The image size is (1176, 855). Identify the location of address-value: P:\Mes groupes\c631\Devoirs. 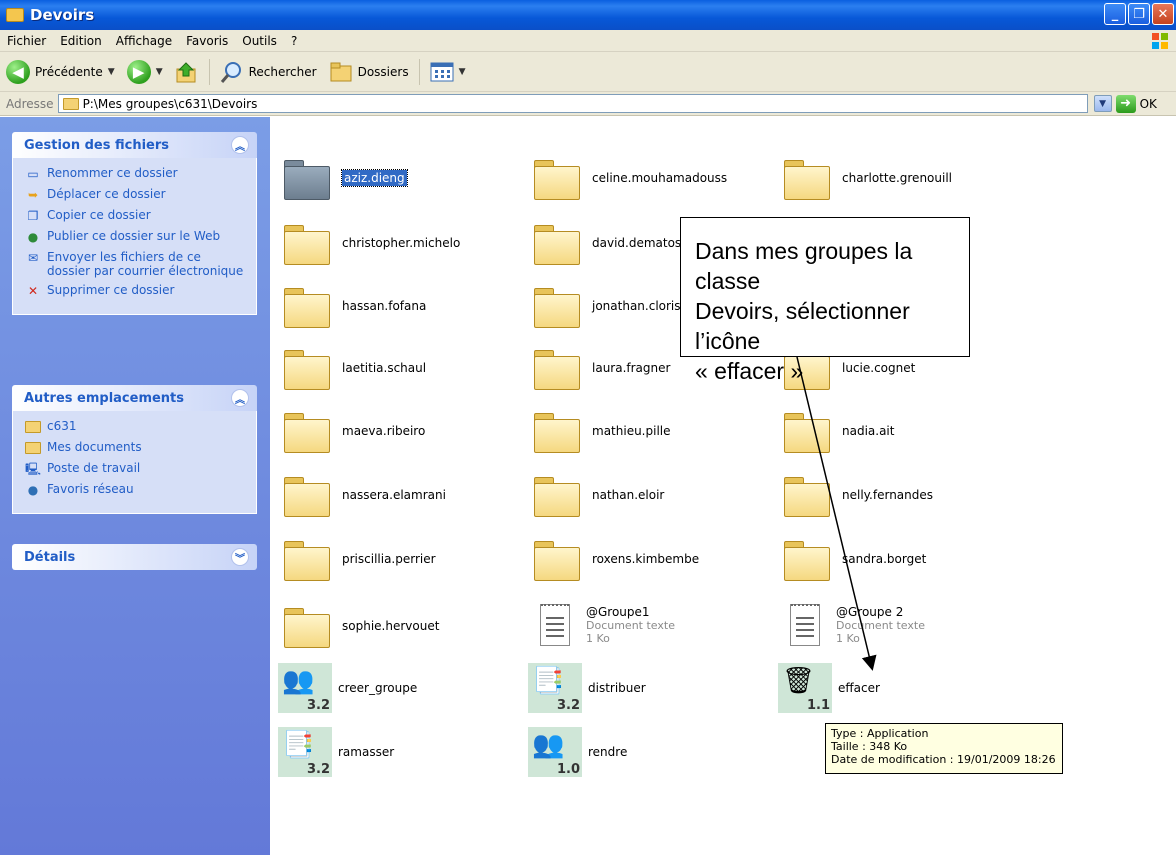
(170, 103).